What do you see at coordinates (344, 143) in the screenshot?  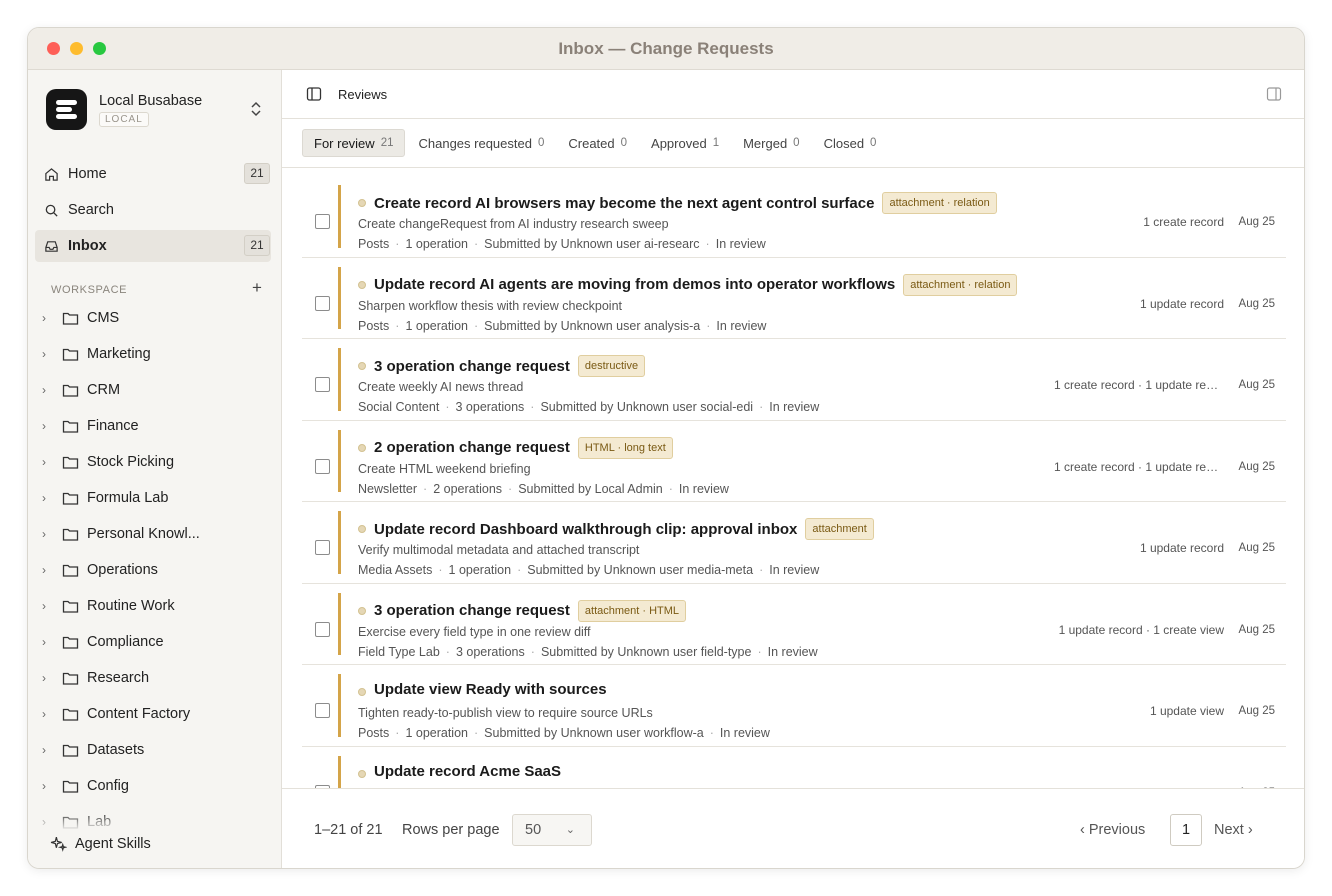 I see `tab-label: For review` at bounding box center [344, 143].